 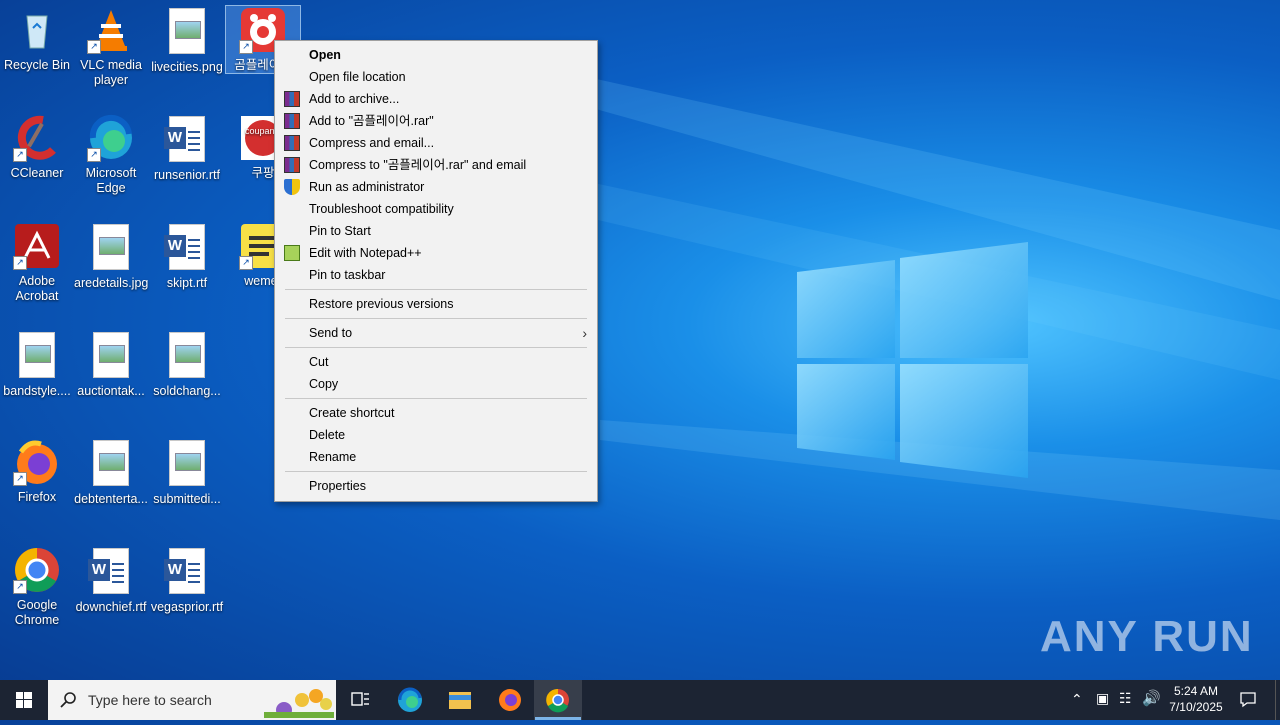 I want to click on task-view-button, so click(x=360, y=700).